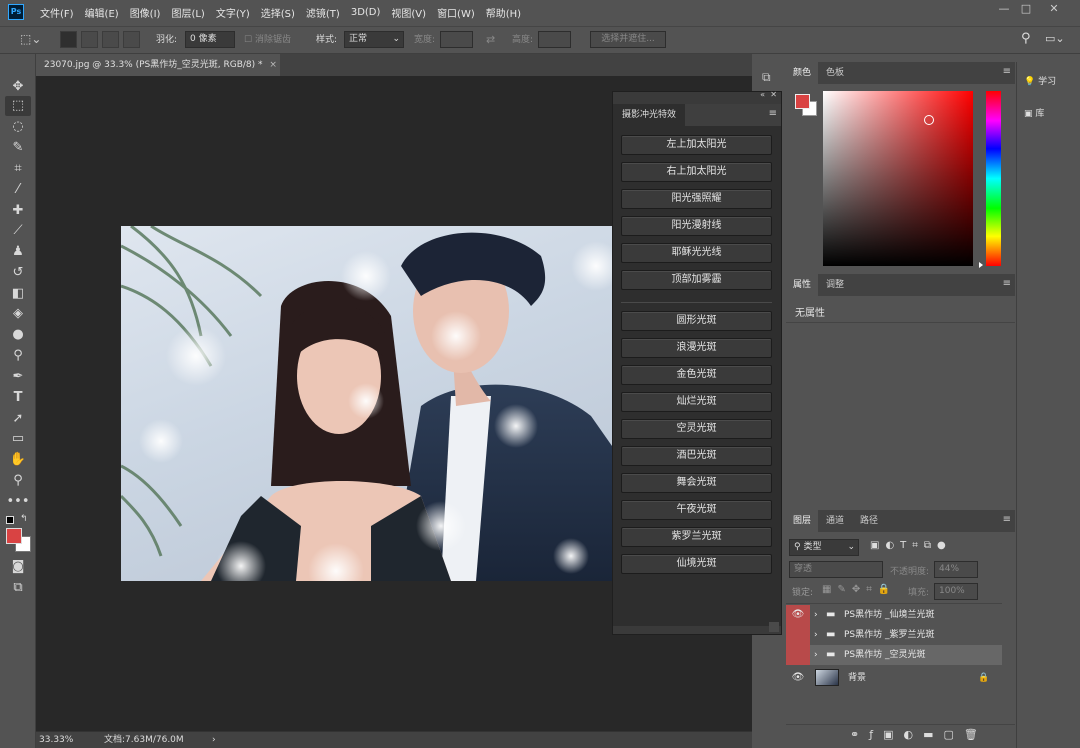 This screenshot has width=1080, height=748. I want to click on antialias-checkbox: ☐ 消除锯齿, so click(267, 40).